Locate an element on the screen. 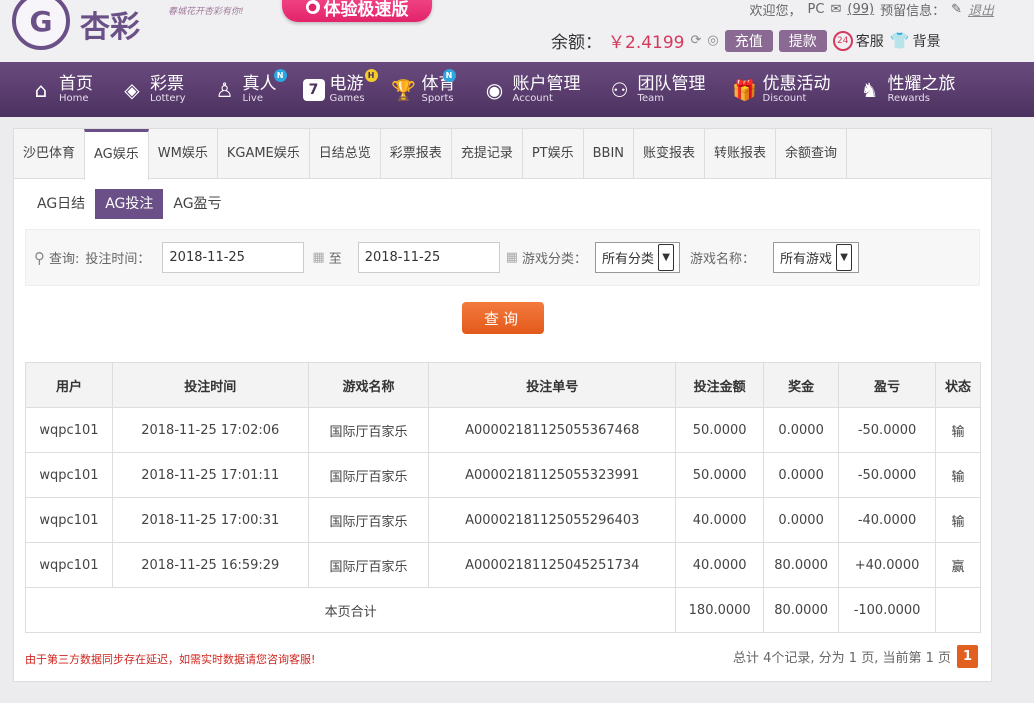 Image resolution: width=1034 pixels, height=703 pixels. tab-ag-entertainment: AG娱乐 is located at coordinates (116, 154).